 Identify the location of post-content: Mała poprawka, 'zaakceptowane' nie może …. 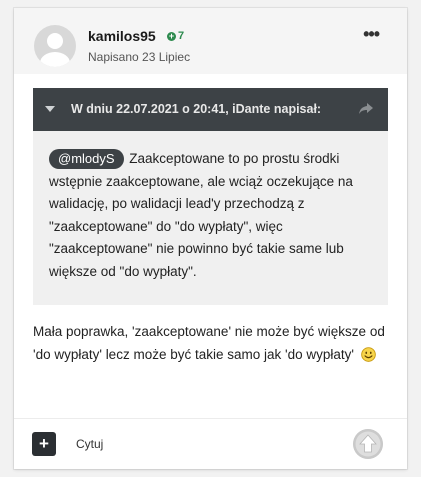
(214, 343).